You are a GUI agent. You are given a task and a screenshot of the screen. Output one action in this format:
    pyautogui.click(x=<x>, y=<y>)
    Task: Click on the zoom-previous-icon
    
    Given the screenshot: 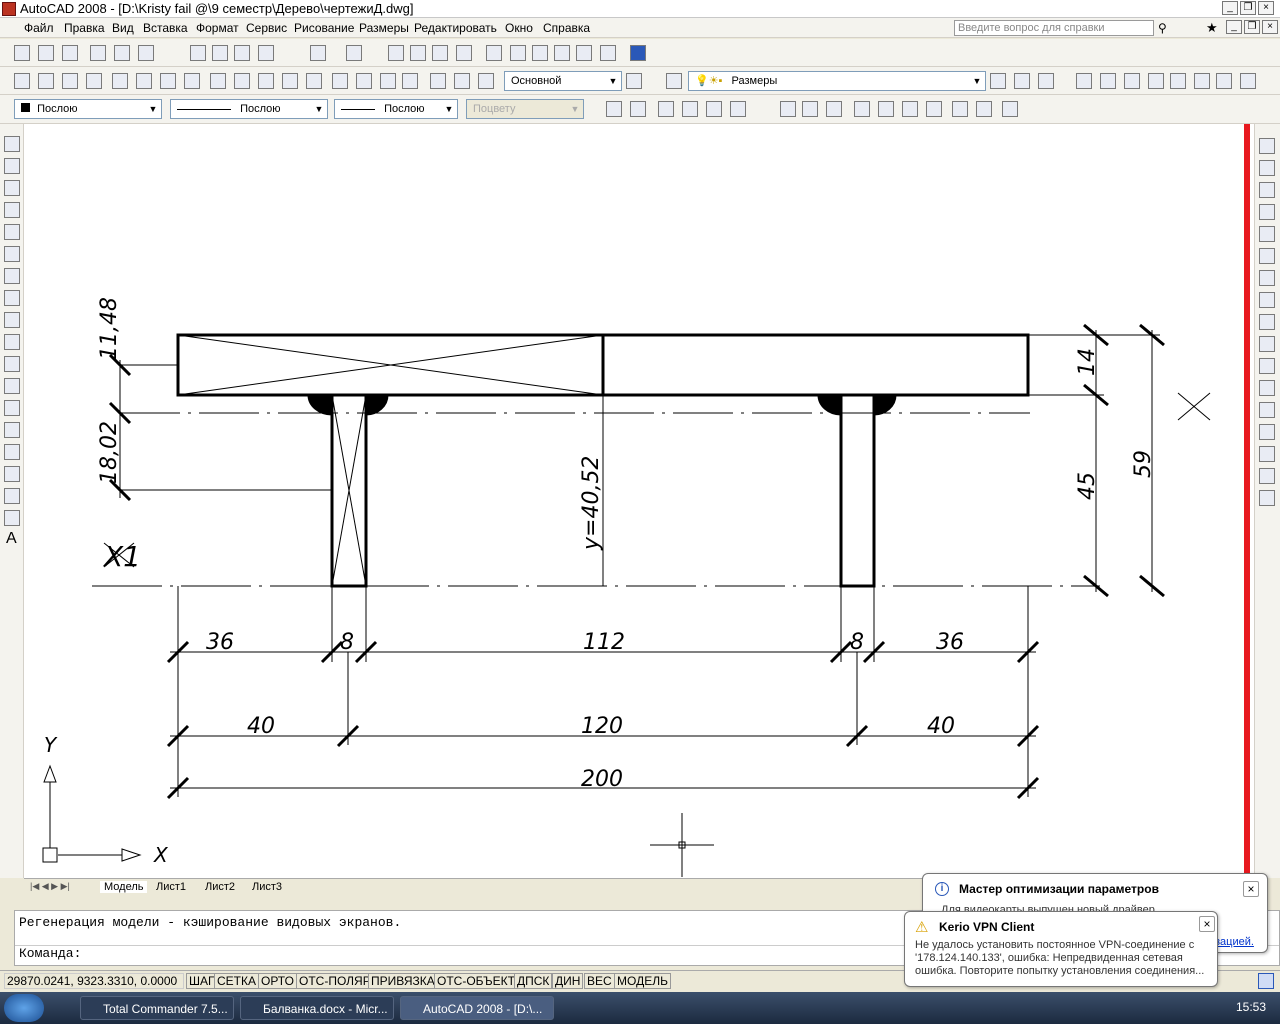 What is the action you would take?
    pyautogui.click(x=464, y=53)
    